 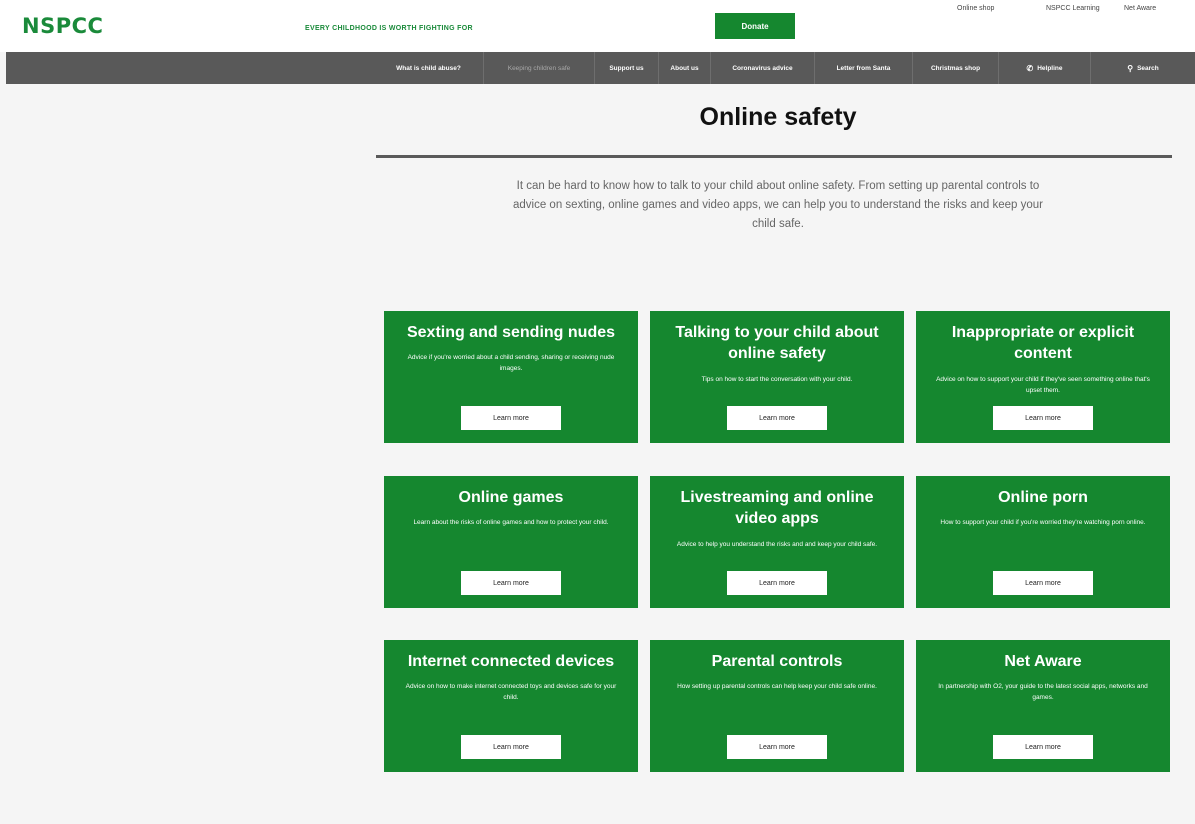 What do you see at coordinates (511, 497) in the screenshot?
I see `card-title: Online games` at bounding box center [511, 497].